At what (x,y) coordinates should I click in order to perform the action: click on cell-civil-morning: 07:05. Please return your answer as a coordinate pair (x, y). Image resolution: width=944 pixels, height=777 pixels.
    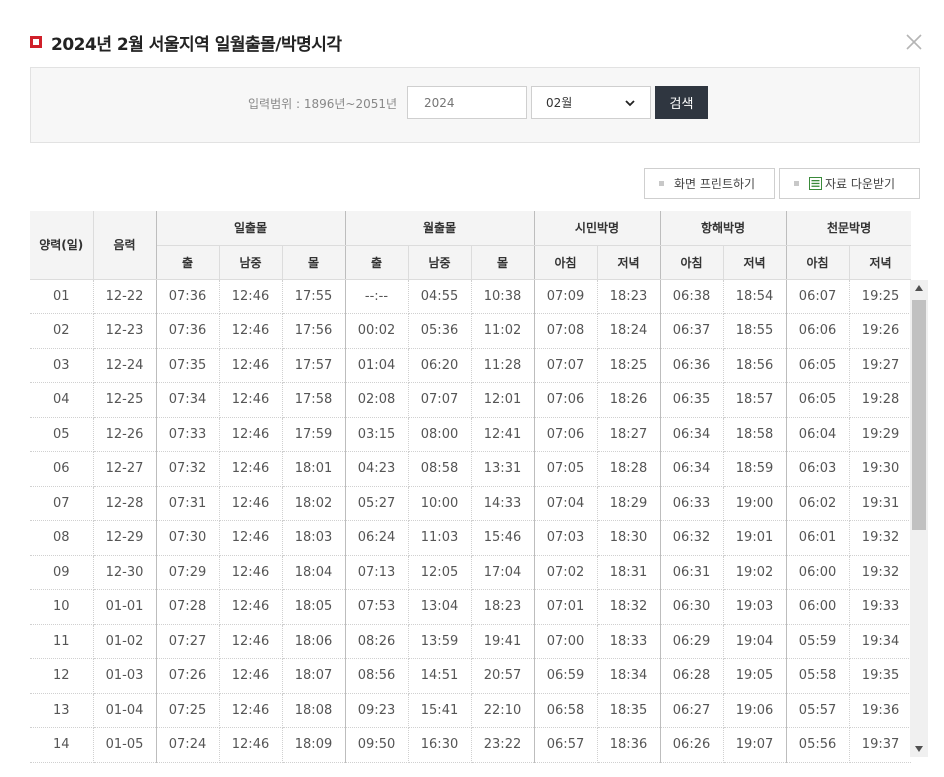
    Looking at the image, I should click on (566, 469).